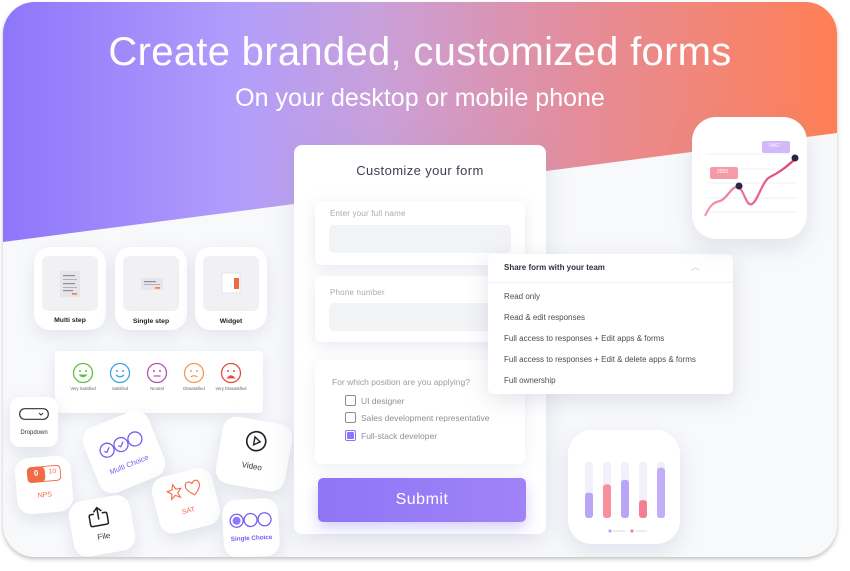  Describe the element at coordinates (231, 321) in the screenshot. I see `form-type-label: Widget` at that location.